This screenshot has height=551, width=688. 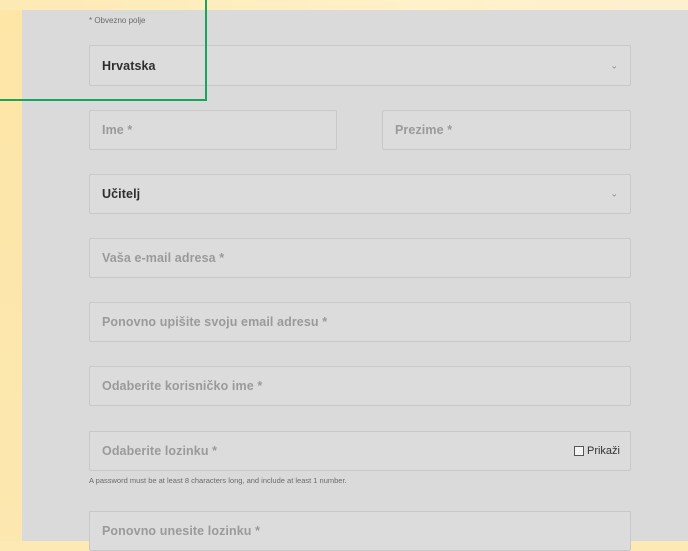 What do you see at coordinates (160, 451) in the screenshot?
I see `password-placeholder: Odaberite lozinku *` at bounding box center [160, 451].